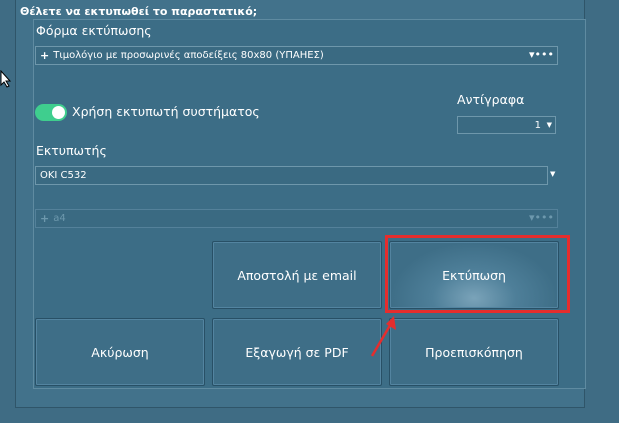  I want to click on copies-value: 1, so click(537, 125).